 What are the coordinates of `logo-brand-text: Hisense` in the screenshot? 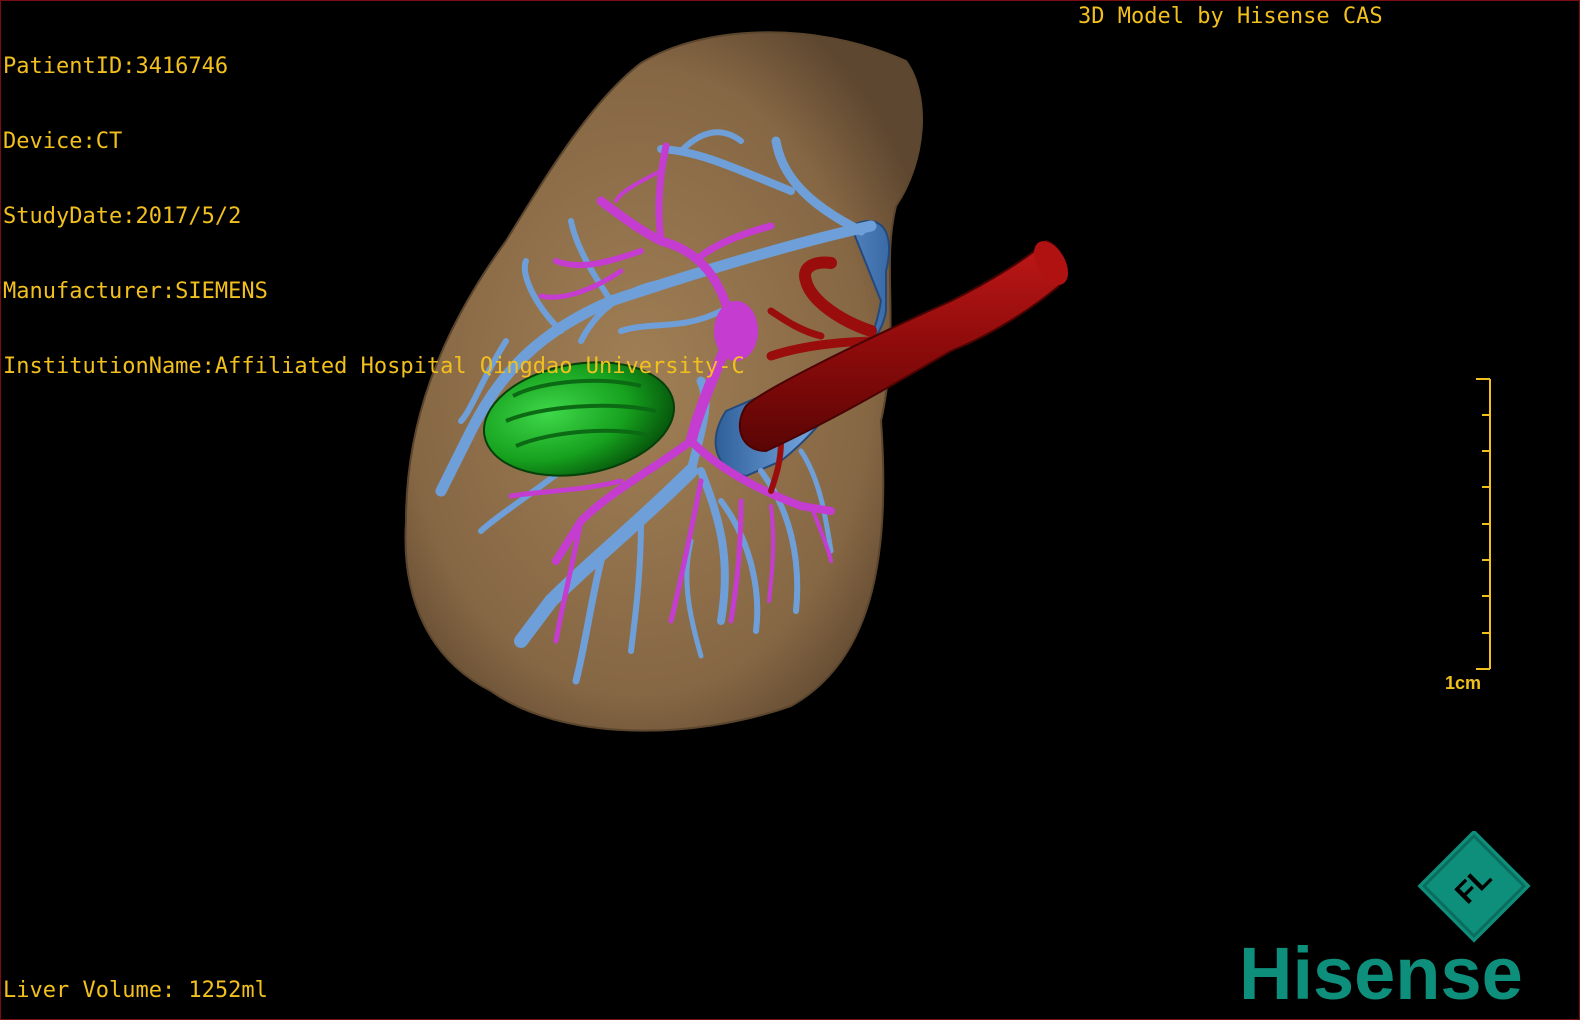 It's located at (1381, 971).